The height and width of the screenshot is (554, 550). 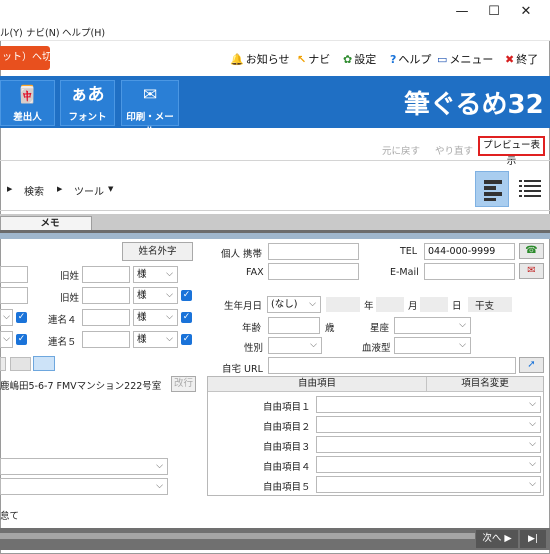 What do you see at coordinates (390, 304) in the screenshot?
I see `birth-month-field` at bounding box center [390, 304].